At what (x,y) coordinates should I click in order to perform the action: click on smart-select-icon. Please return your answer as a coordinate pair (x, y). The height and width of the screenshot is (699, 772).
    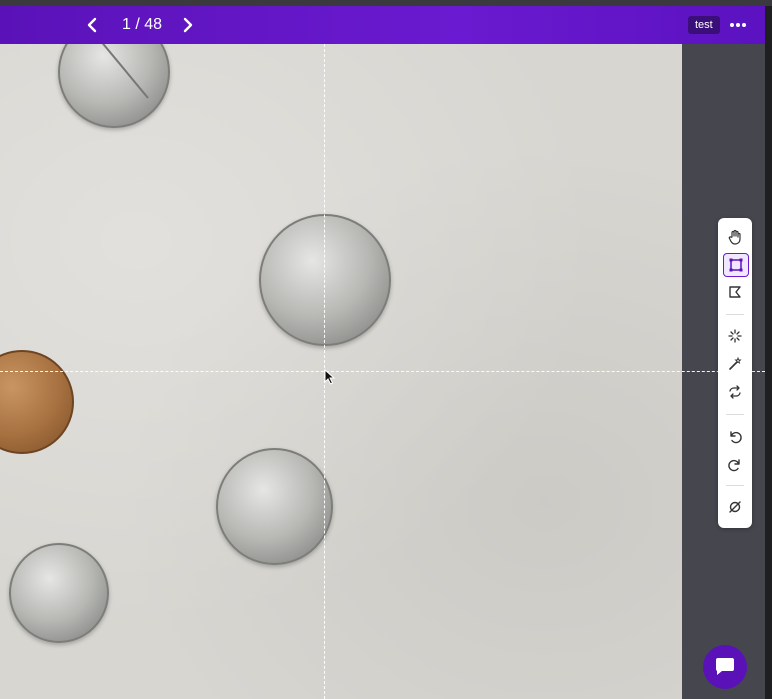
    Looking at the image, I should click on (735, 336).